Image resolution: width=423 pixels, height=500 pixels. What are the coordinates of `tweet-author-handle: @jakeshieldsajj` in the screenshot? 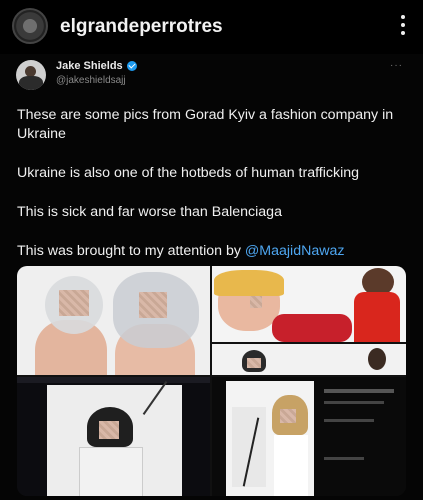 It's located at (91, 80).